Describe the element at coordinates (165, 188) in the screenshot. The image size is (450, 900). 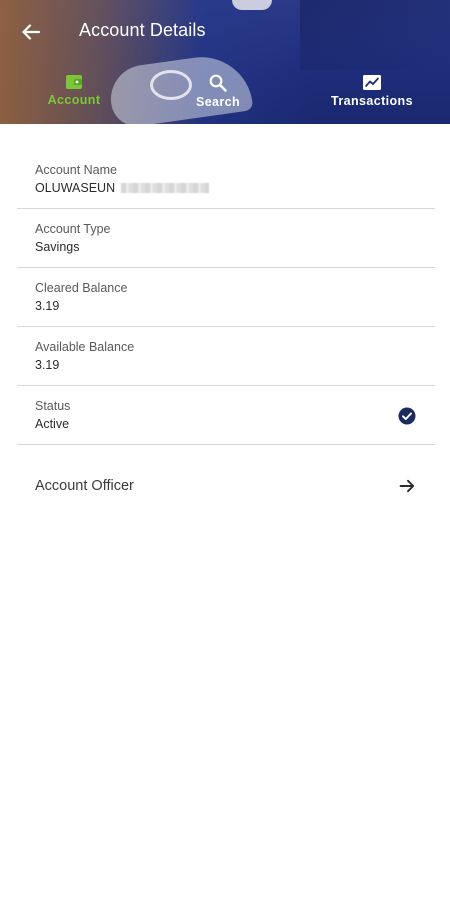
I see `redacted-text` at that location.